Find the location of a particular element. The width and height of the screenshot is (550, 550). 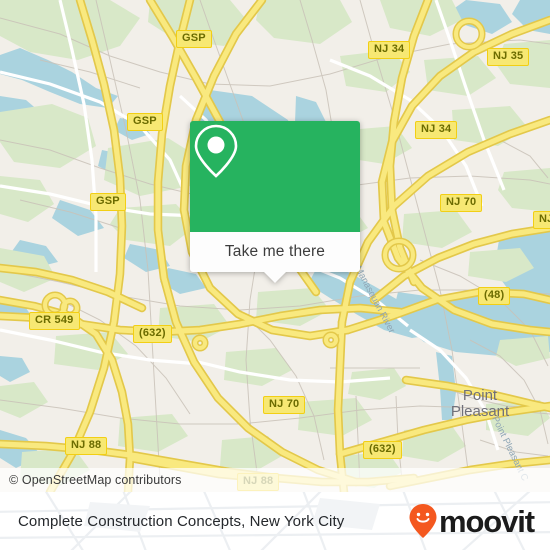

attribution-text: © OpenStreetMap contributors is located at coordinates (95, 480).